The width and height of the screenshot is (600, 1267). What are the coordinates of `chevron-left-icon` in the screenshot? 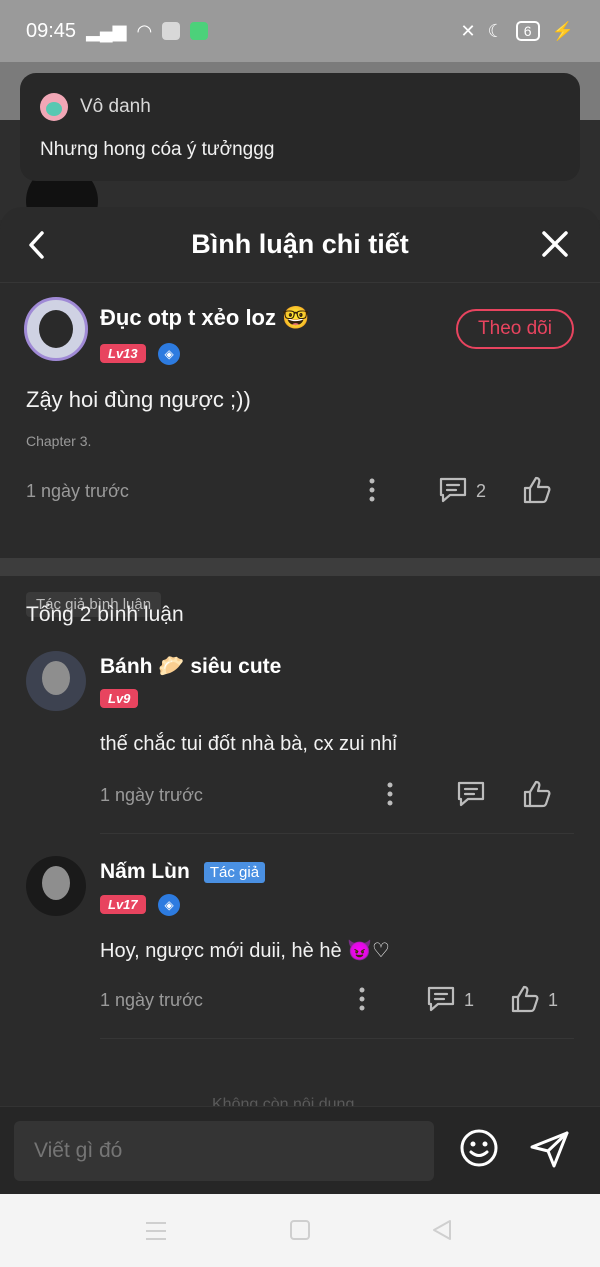 It's located at (36, 245).